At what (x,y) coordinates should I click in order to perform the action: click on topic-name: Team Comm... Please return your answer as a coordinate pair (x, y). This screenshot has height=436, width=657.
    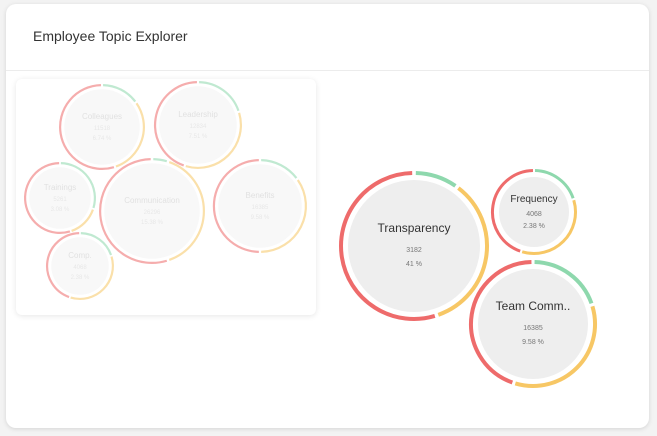
    Looking at the image, I should click on (533, 306).